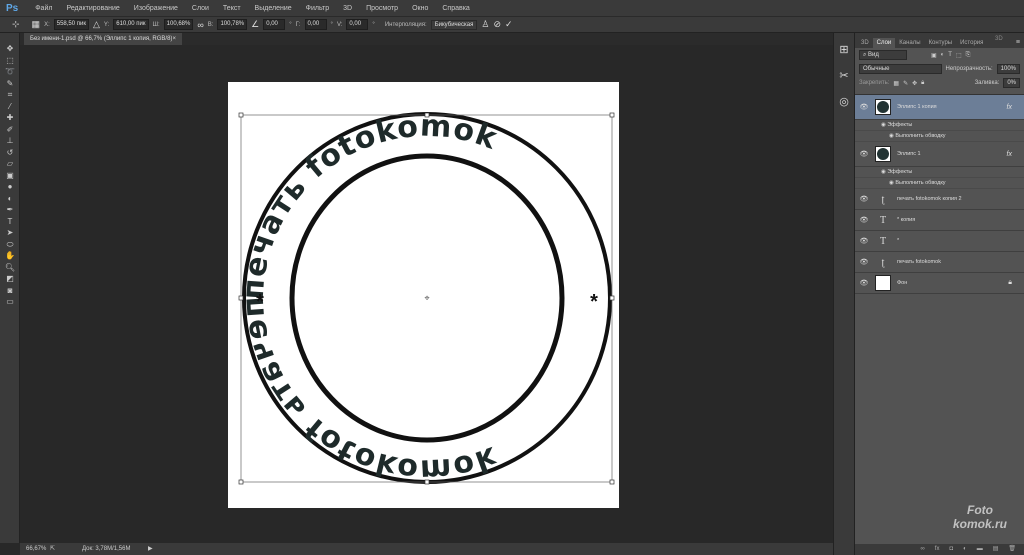  What do you see at coordinates (919, 262) in the screenshot?
I see `layer-name: печать fotokomok` at bounding box center [919, 262].